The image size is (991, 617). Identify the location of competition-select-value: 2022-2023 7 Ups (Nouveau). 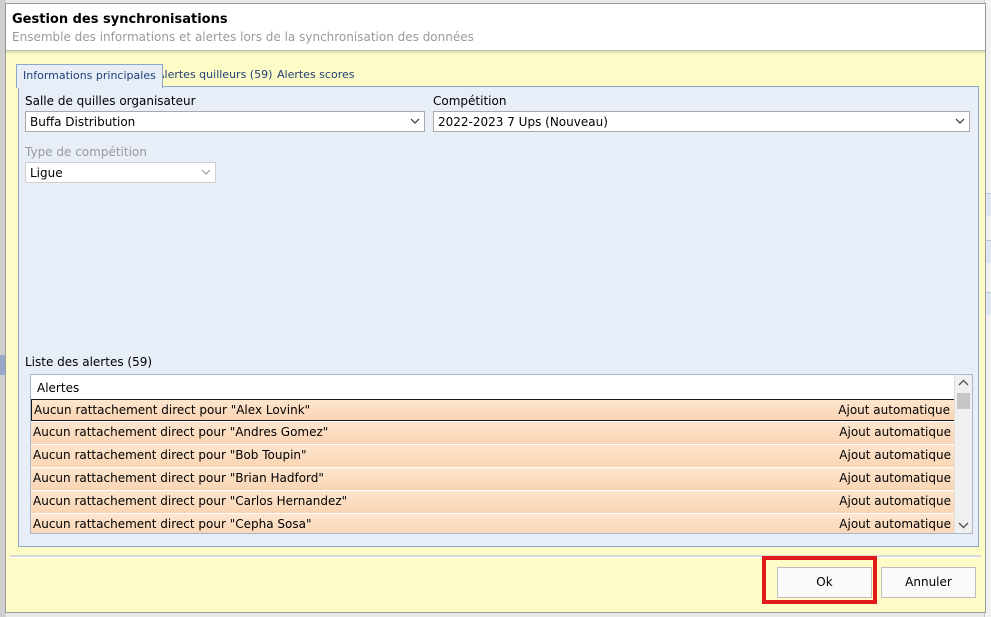
(523, 122).